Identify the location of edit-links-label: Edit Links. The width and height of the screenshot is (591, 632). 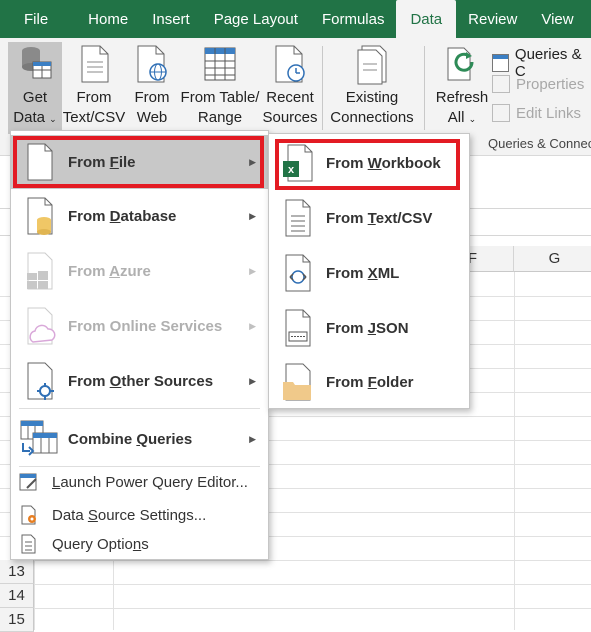
(549, 113).